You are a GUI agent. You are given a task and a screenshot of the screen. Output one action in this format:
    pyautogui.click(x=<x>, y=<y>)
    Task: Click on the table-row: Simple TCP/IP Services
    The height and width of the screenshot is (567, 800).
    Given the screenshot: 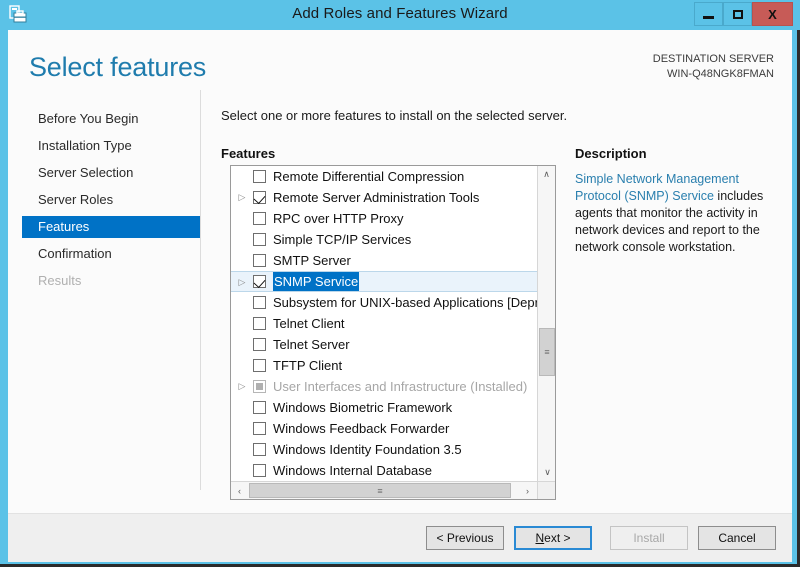 What is the action you would take?
    pyautogui.click(x=384, y=239)
    